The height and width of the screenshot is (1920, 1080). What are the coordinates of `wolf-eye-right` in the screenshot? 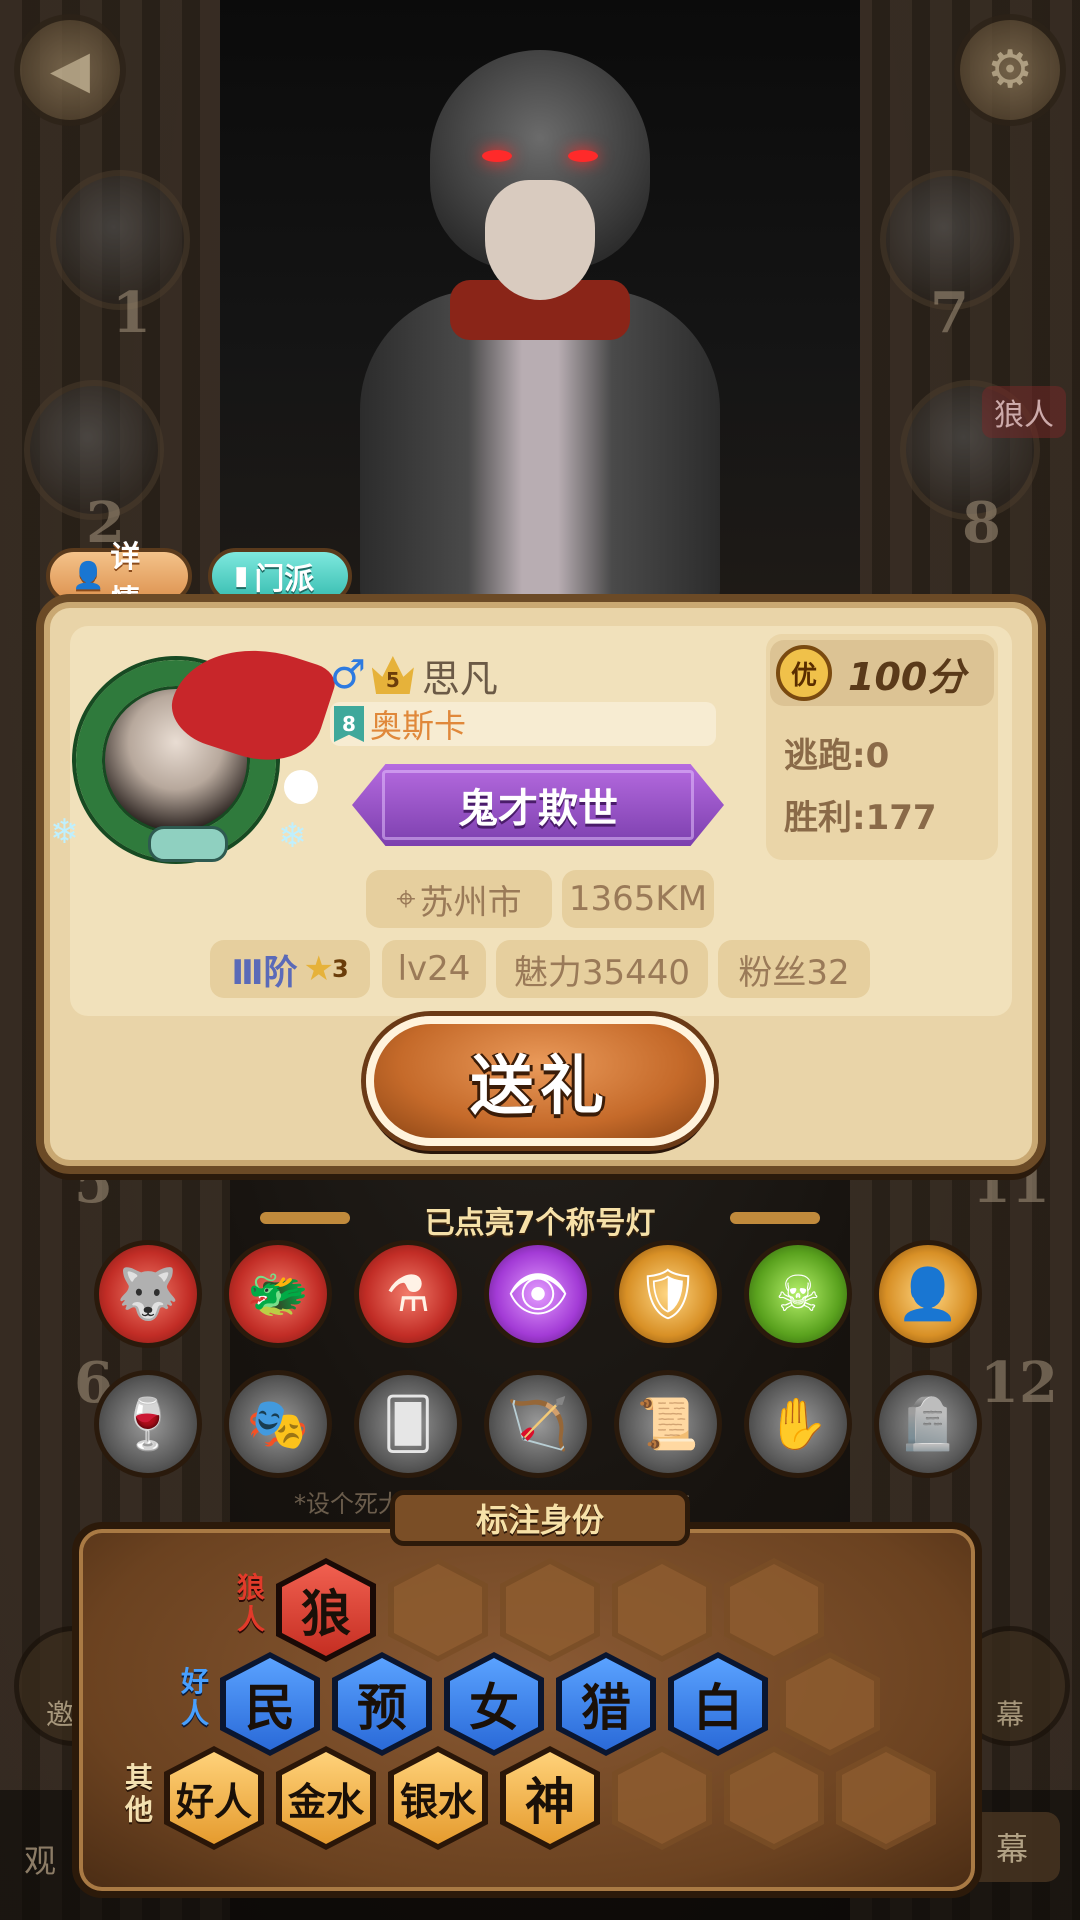 It's located at (583, 156).